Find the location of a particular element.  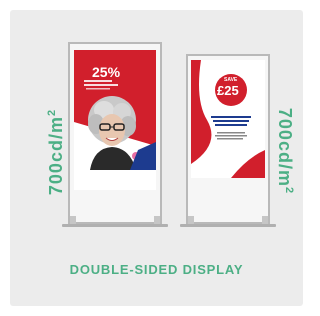

left-ad-headline: 25% is located at coordinates (106, 72).